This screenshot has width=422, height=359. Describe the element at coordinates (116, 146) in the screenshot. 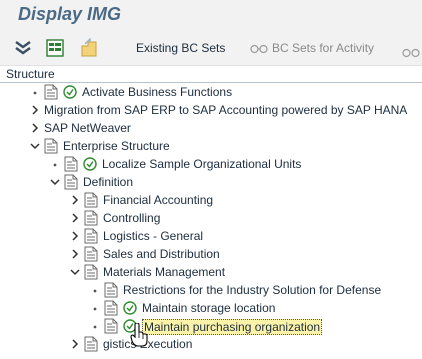

I see `tree-node-label: Enterprise Structure` at that location.